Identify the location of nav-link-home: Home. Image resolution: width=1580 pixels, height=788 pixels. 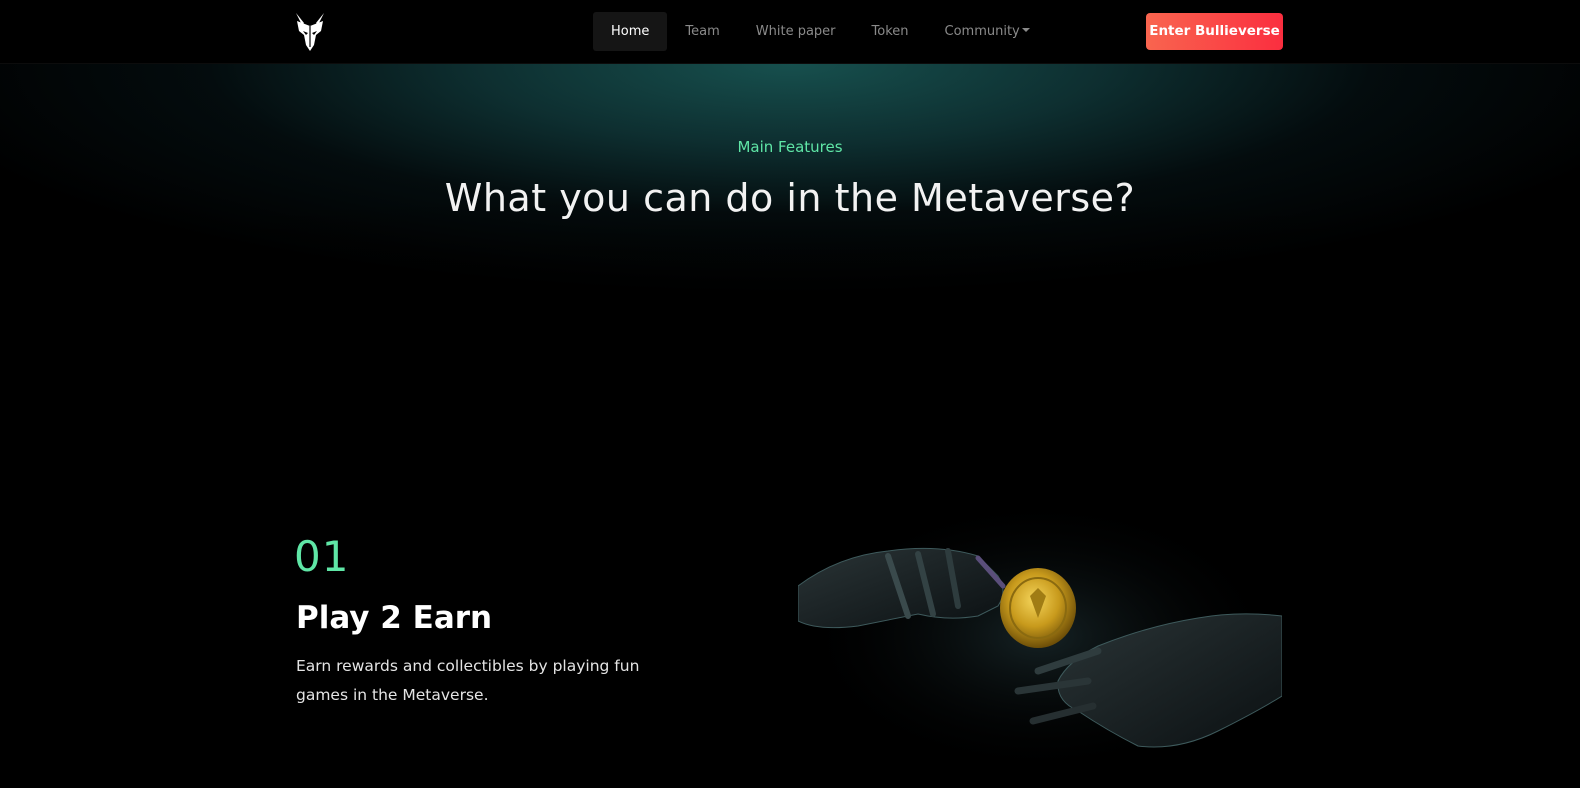
(630, 31).